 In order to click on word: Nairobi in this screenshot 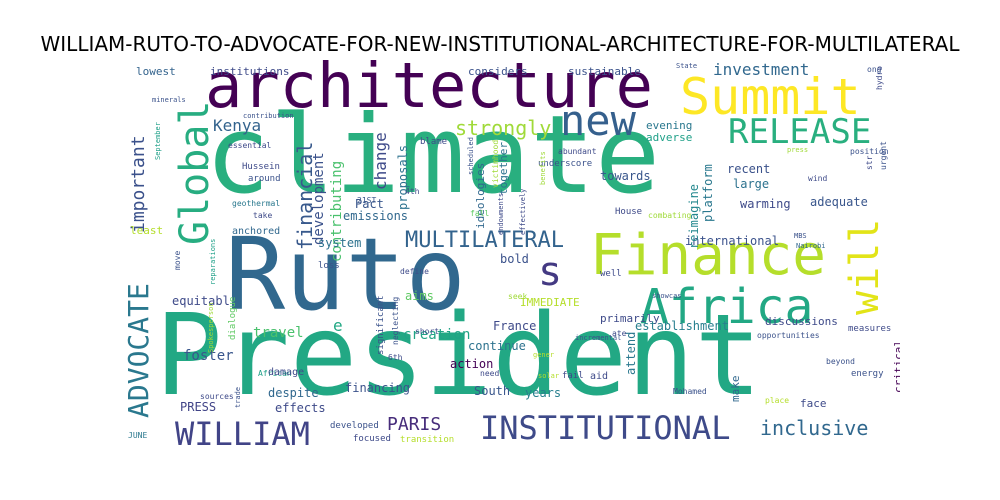, I will do `click(811, 246)`.